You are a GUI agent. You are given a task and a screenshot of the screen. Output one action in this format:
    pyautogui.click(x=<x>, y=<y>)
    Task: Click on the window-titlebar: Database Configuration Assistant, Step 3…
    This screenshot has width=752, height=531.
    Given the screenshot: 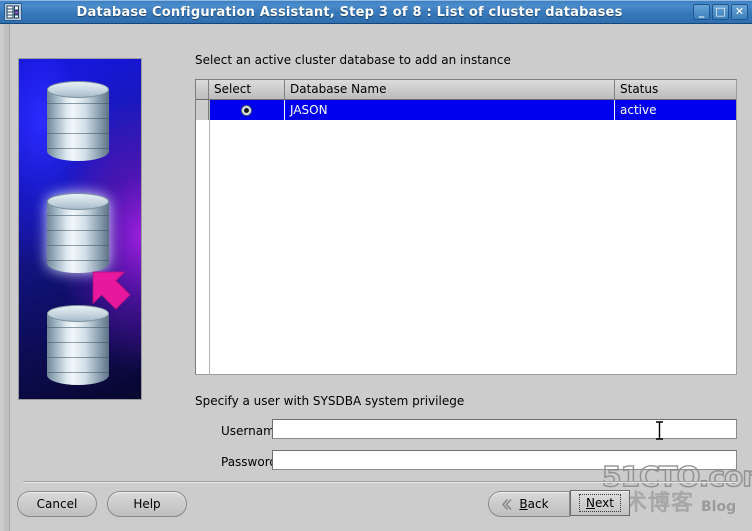 What is the action you would take?
    pyautogui.click(x=376, y=12)
    